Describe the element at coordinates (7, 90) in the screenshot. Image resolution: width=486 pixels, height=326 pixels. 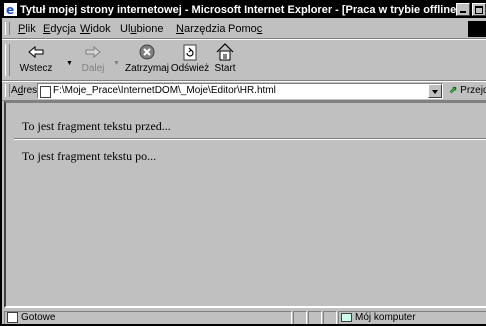
I see `address-grip` at that location.